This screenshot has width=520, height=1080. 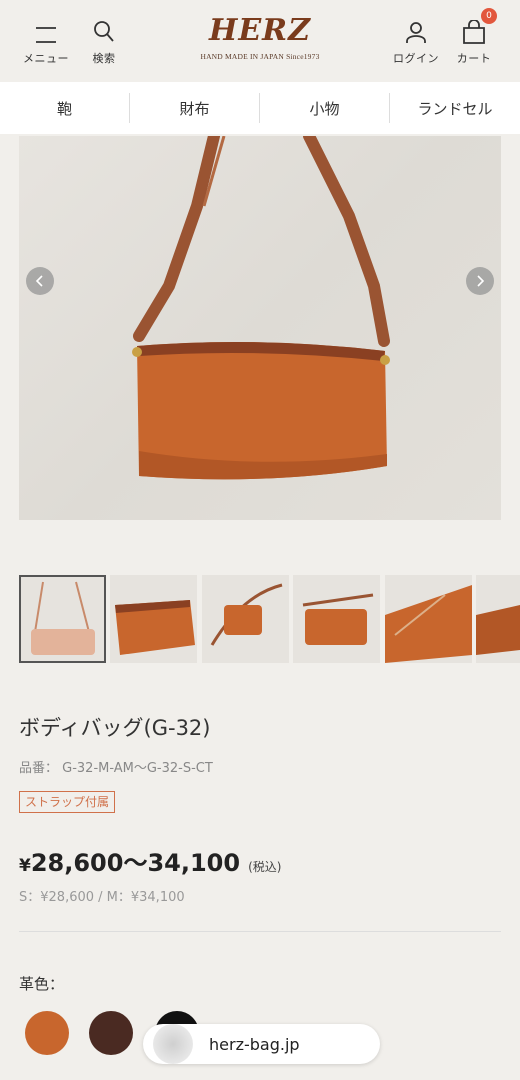 I want to click on tax-note: (税込), so click(x=265, y=867).